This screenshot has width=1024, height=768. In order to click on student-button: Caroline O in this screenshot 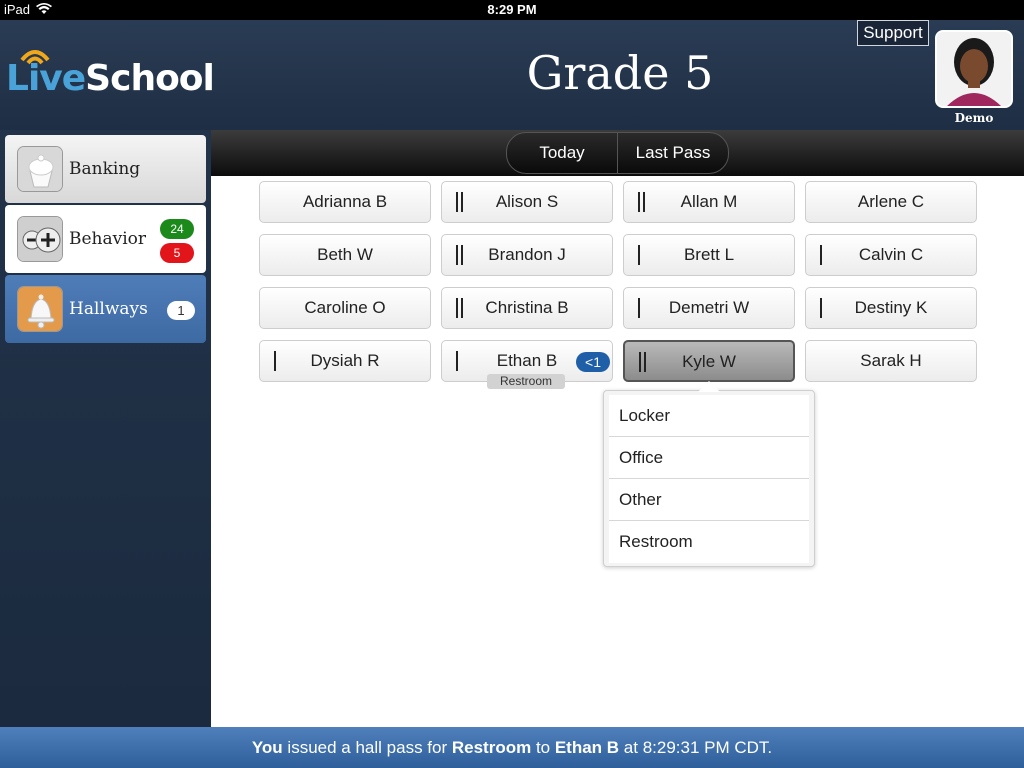, I will do `click(345, 308)`.